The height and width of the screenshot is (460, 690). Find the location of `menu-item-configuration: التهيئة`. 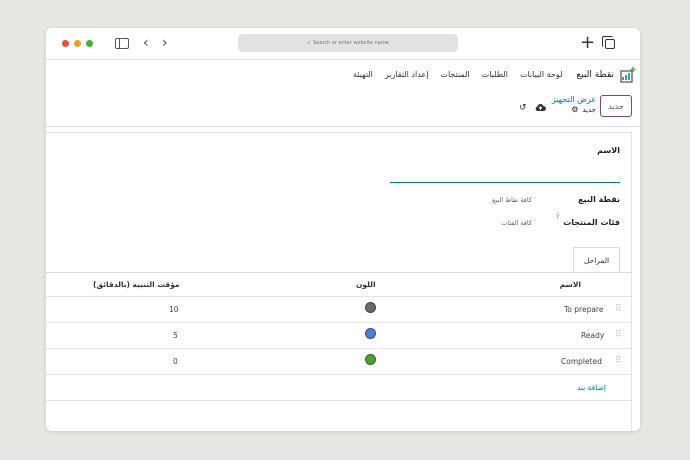

menu-item-configuration: التهيئة is located at coordinates (363, 74).